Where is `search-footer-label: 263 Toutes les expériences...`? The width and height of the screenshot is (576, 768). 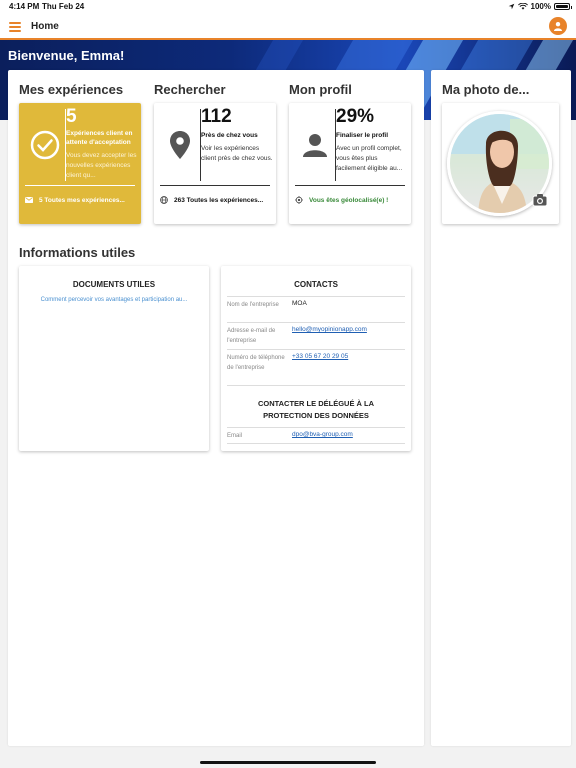
search-footer-label: 263 Toutes les expériences... is located at coordinates (219, 200).